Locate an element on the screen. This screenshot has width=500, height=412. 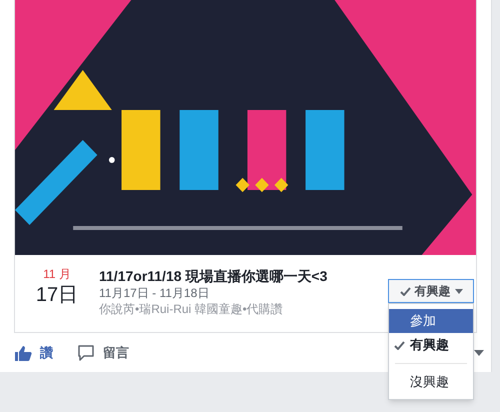
rsvp-dropdown: 有興趣 is located at coordinates (431, 291).